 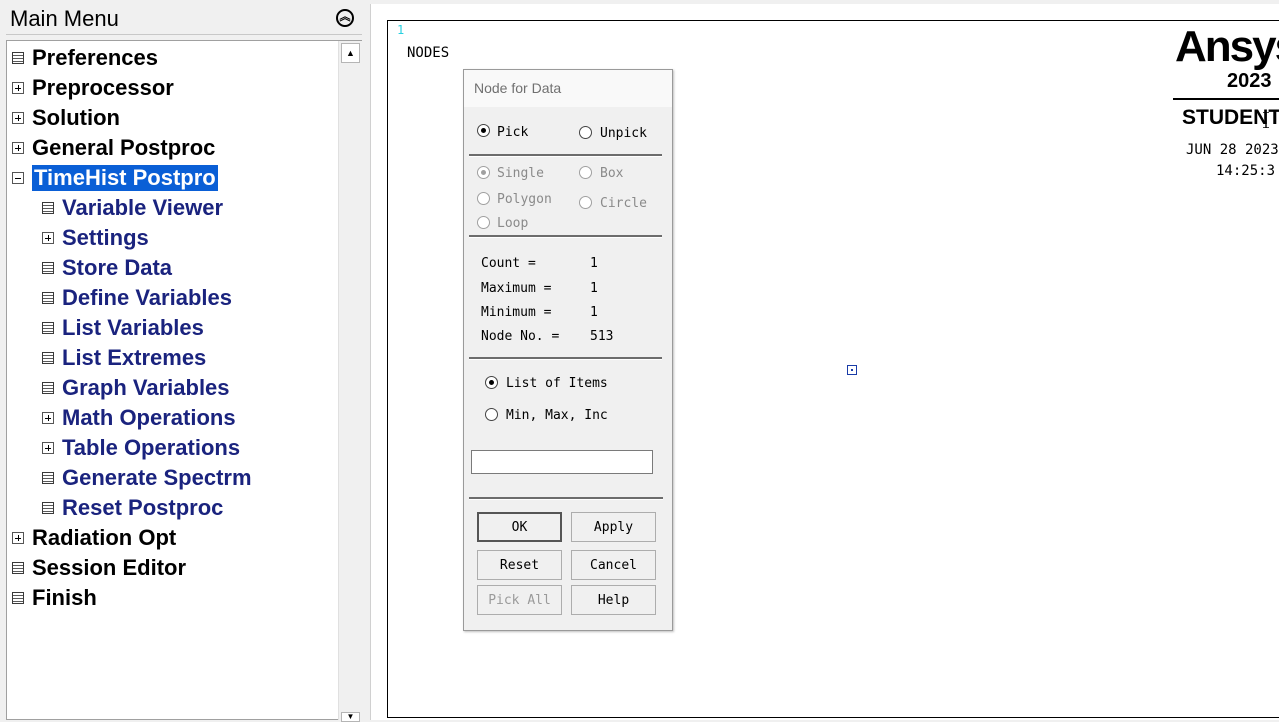 I want to click on tree-item-label: Radiation Opt, so click(x=104, y=537).